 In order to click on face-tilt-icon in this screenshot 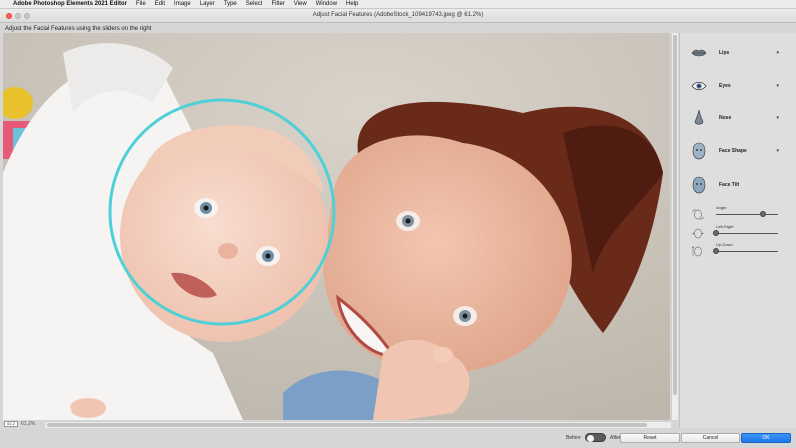, I will do `click(699, 185)`.